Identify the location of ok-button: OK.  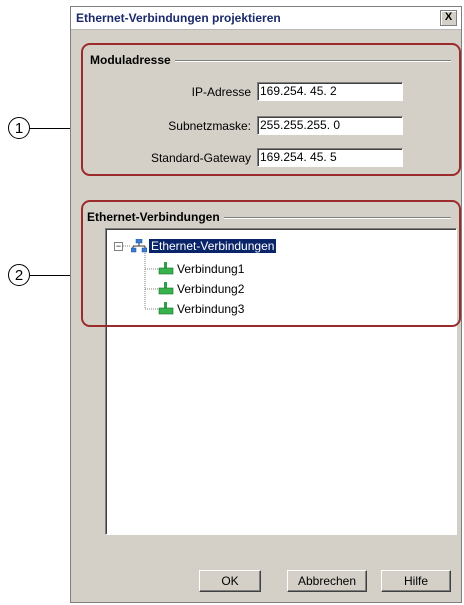
(230, 581).